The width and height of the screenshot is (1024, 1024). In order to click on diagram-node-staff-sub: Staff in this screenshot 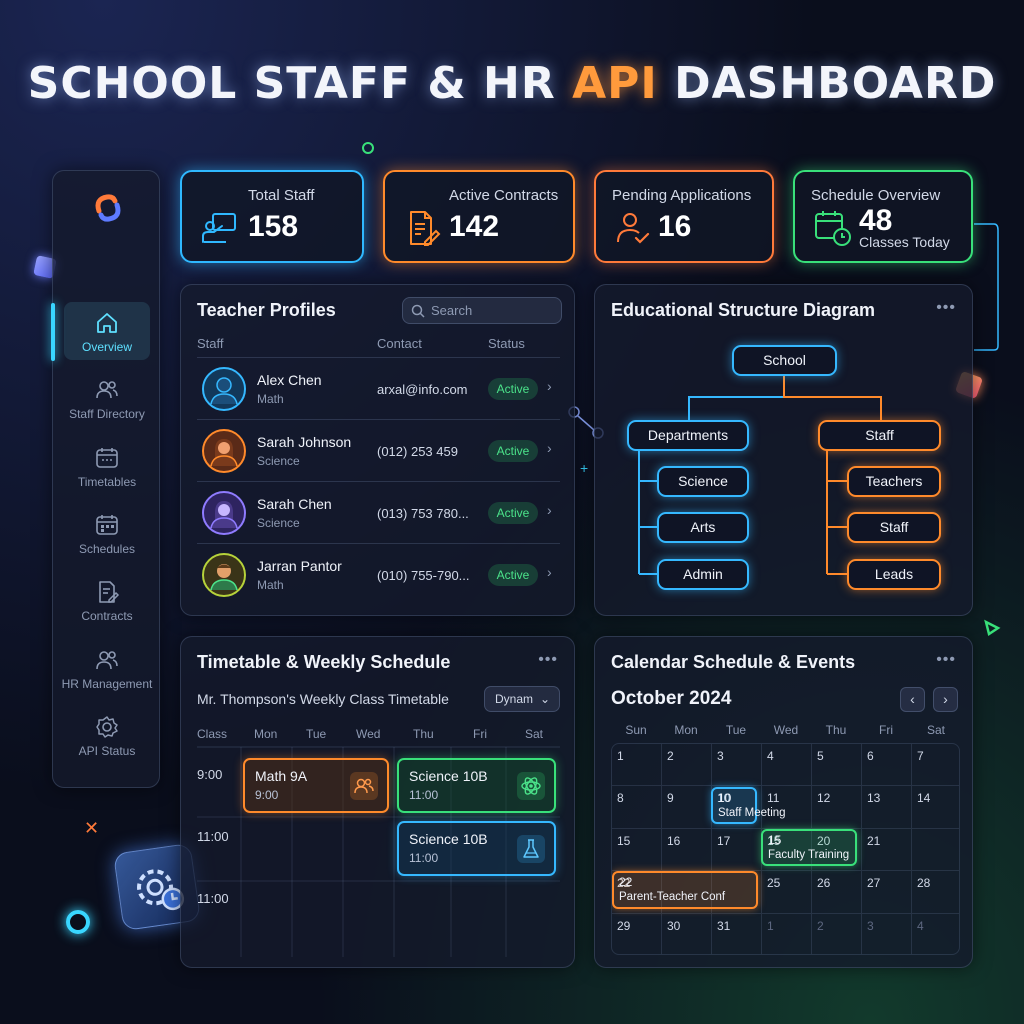, I will do `click(894, 527)`.